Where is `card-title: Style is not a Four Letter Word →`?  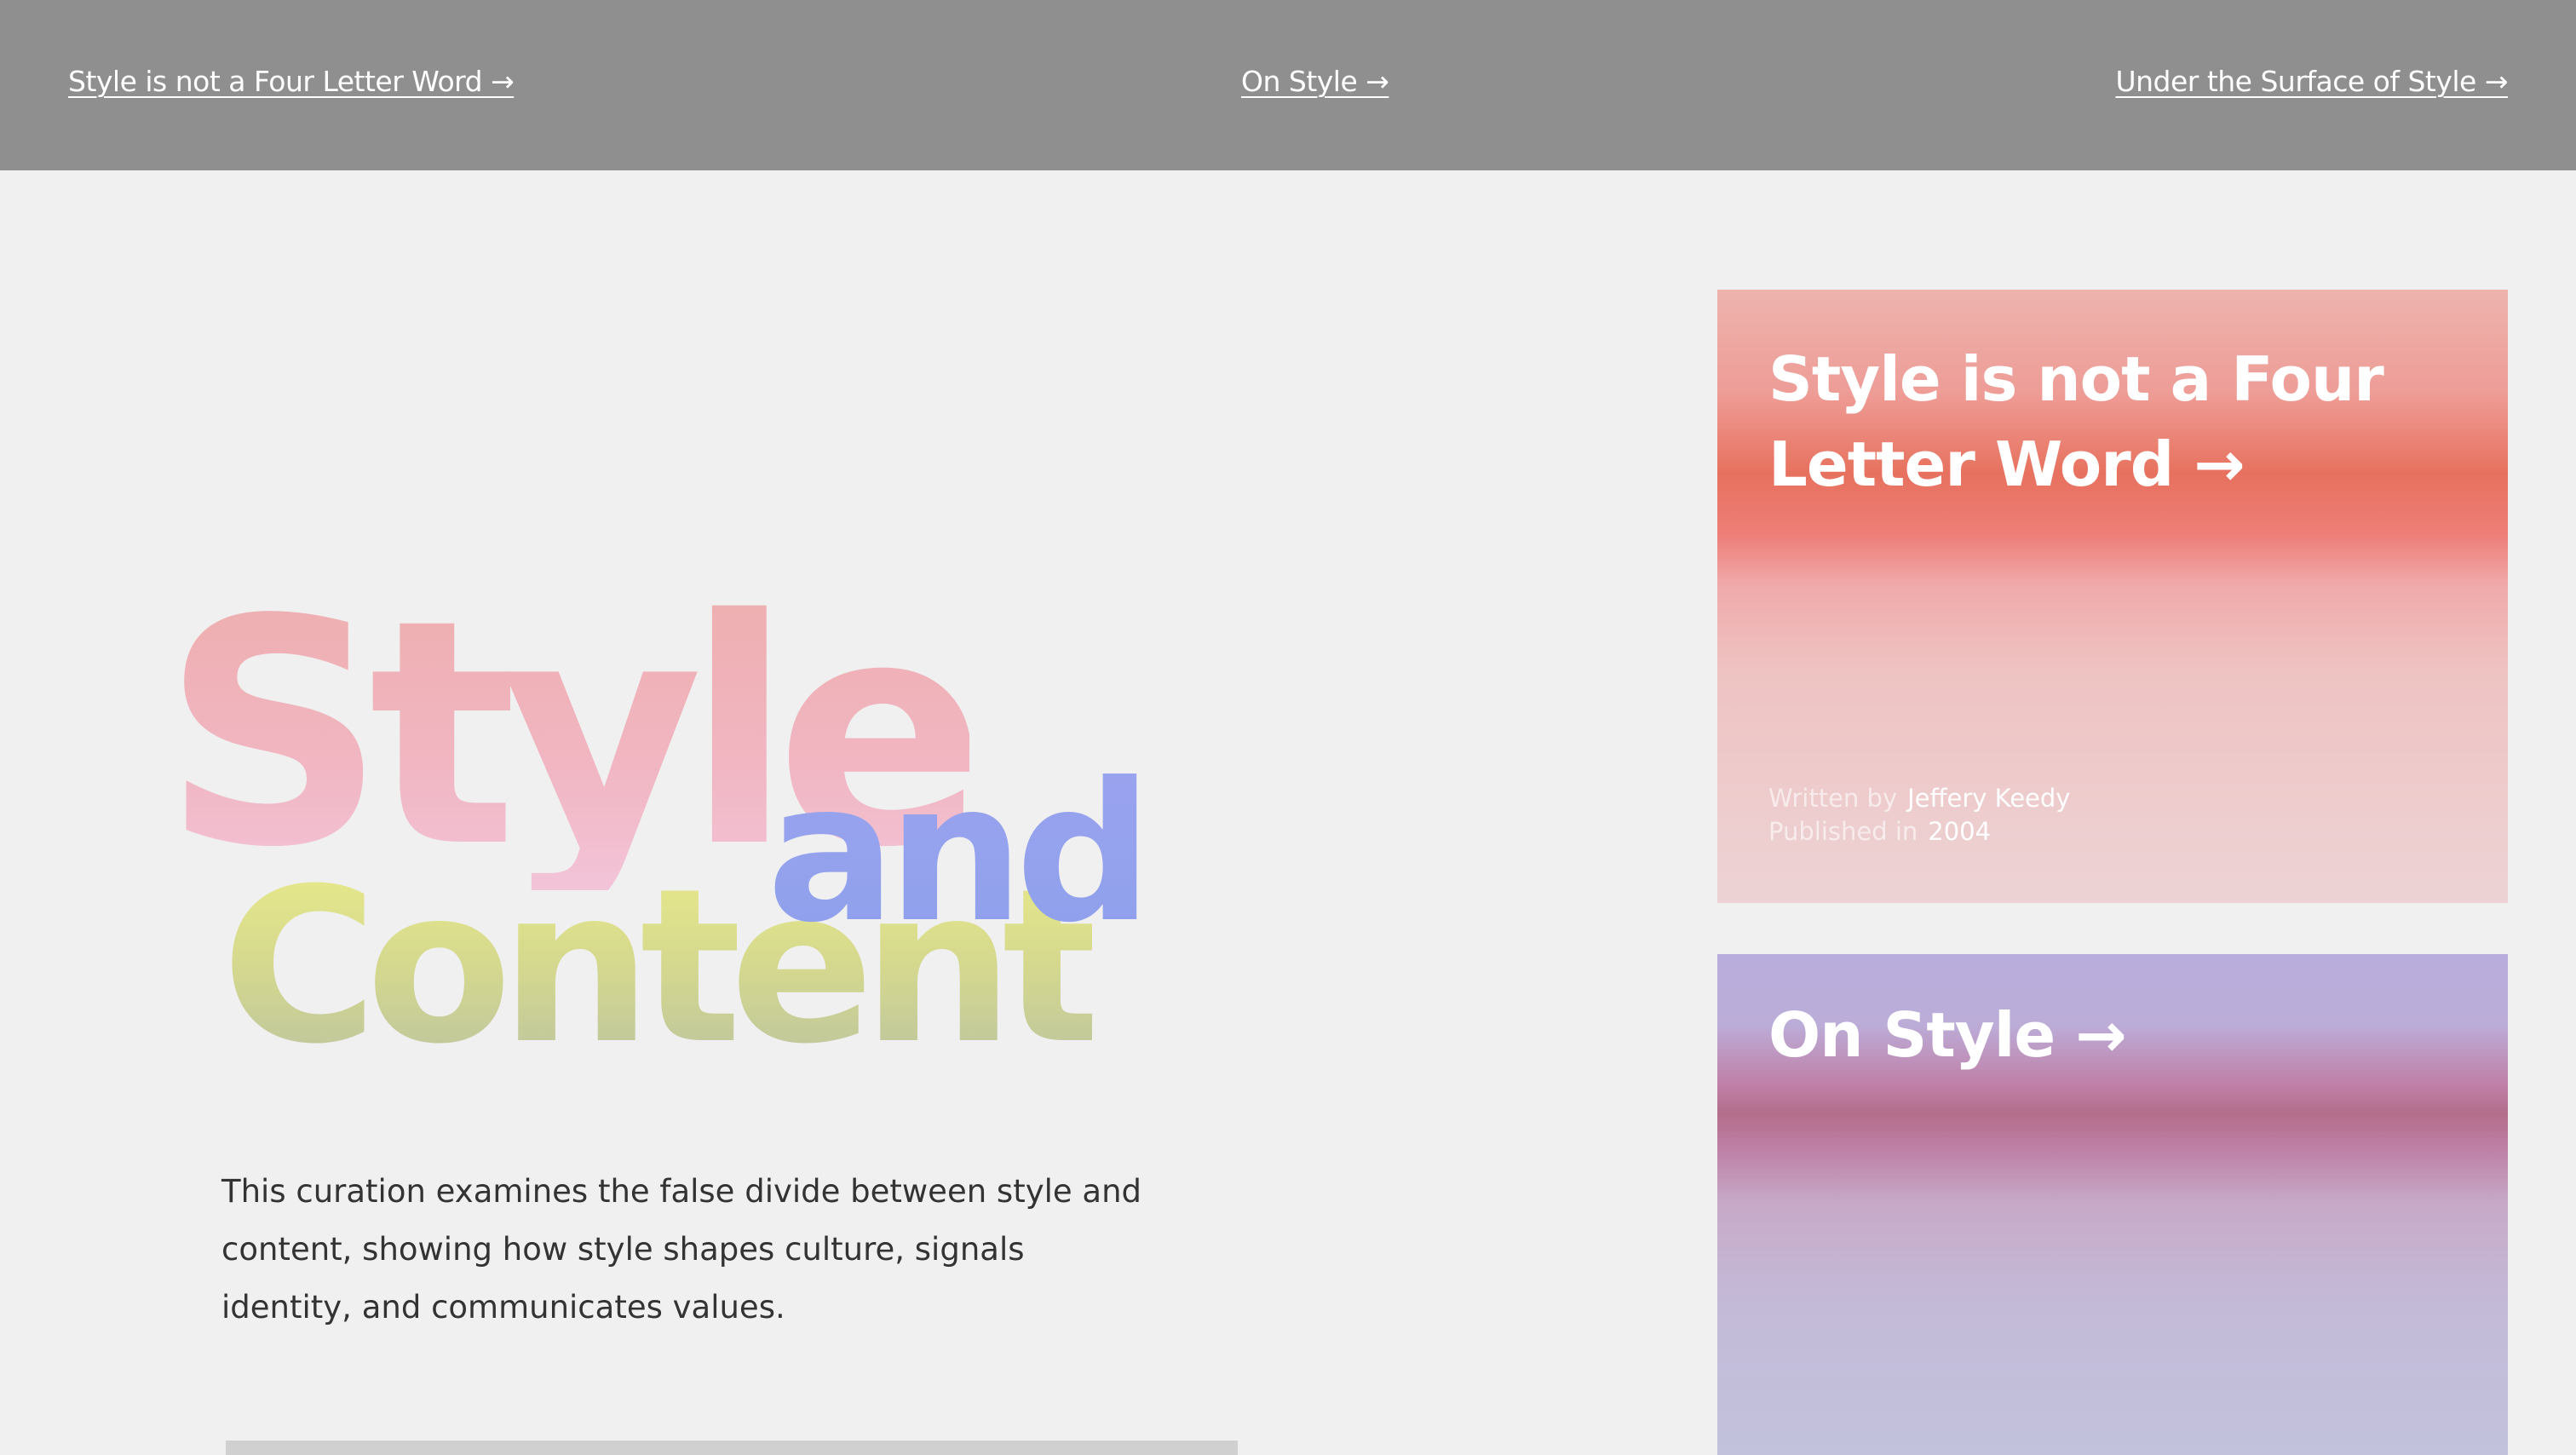
card-title: Style is not a Four Letter Word → is located at coordinates (2076, 421).